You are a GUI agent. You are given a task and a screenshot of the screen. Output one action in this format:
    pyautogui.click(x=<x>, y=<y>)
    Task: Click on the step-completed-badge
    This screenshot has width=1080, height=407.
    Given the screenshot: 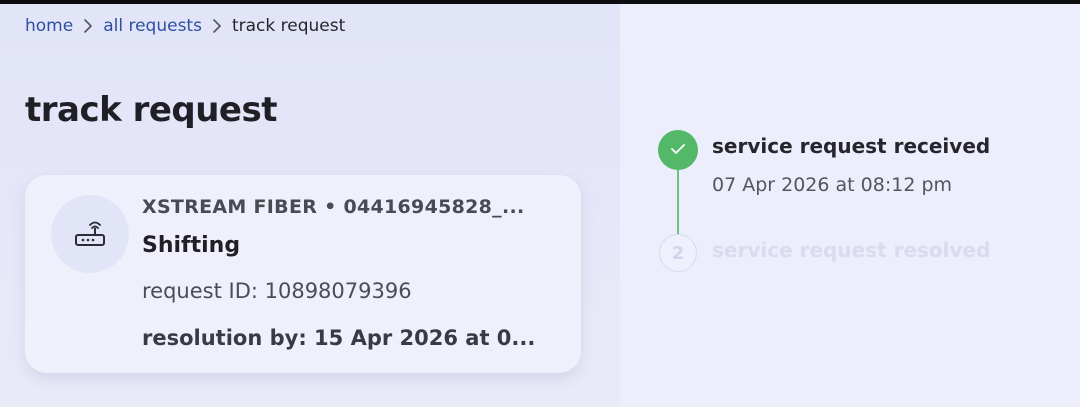 What is the action you would take?
    pyautogui.click(x=678, y=150)
    